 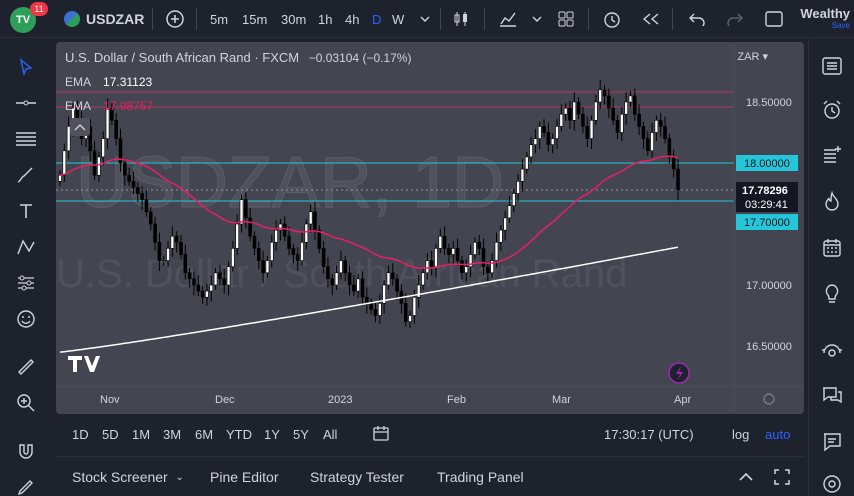 What do you see at coordinates (381, 434) in the screenshot?
I see `goto-date-button` at bounding box center [381, 434].